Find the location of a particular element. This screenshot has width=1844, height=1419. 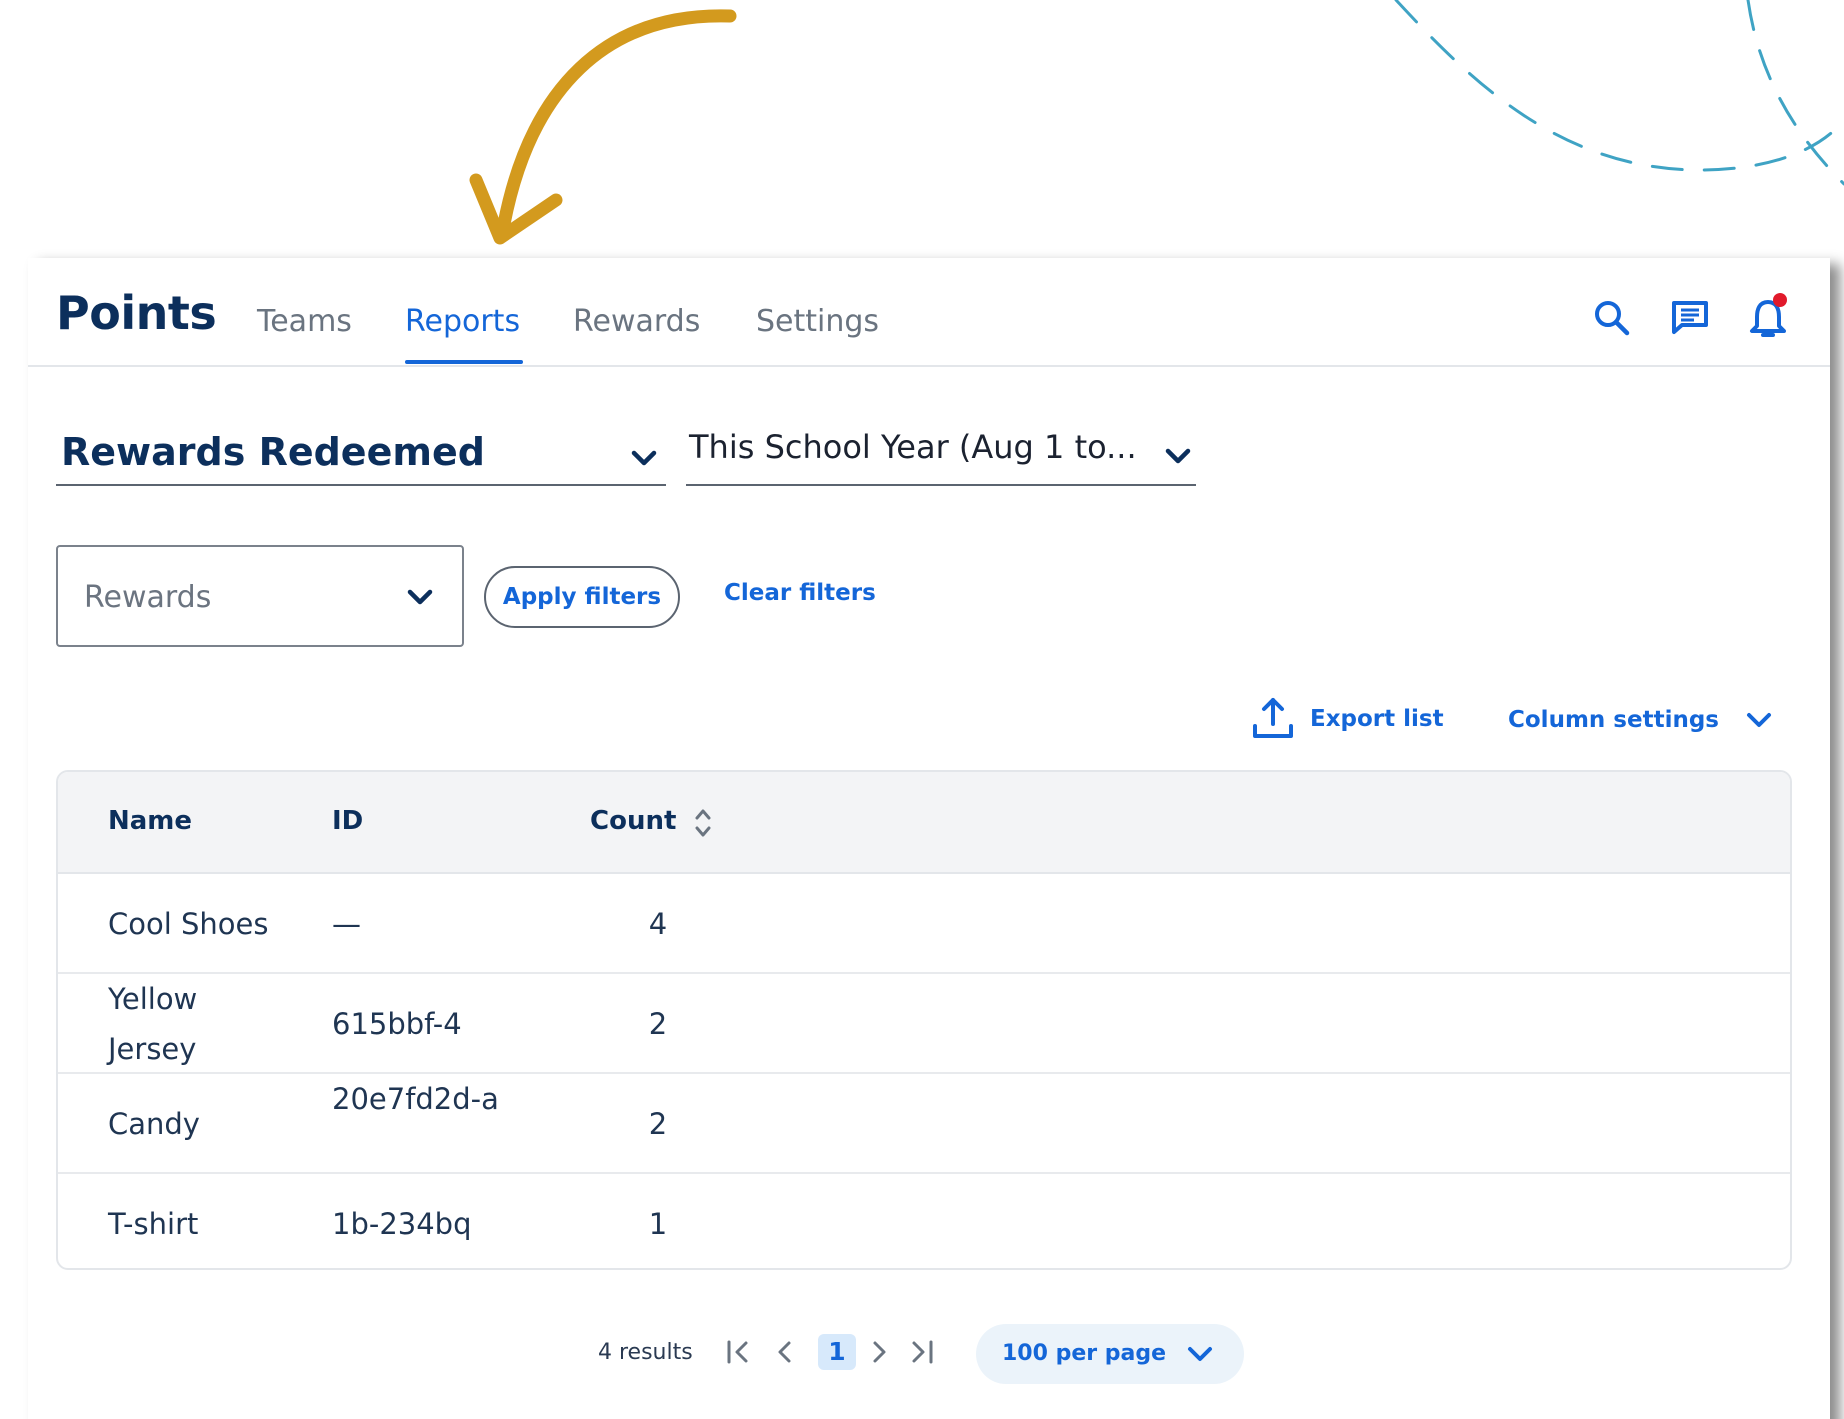

app-logo: Points is located at coordinates (136, 313).